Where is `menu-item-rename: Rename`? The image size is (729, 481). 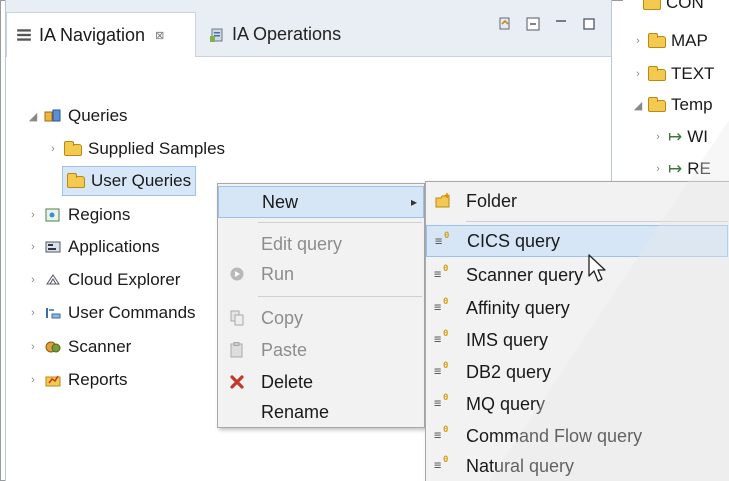
menu-item-rename: Rename is located at coordinates (321, 412).